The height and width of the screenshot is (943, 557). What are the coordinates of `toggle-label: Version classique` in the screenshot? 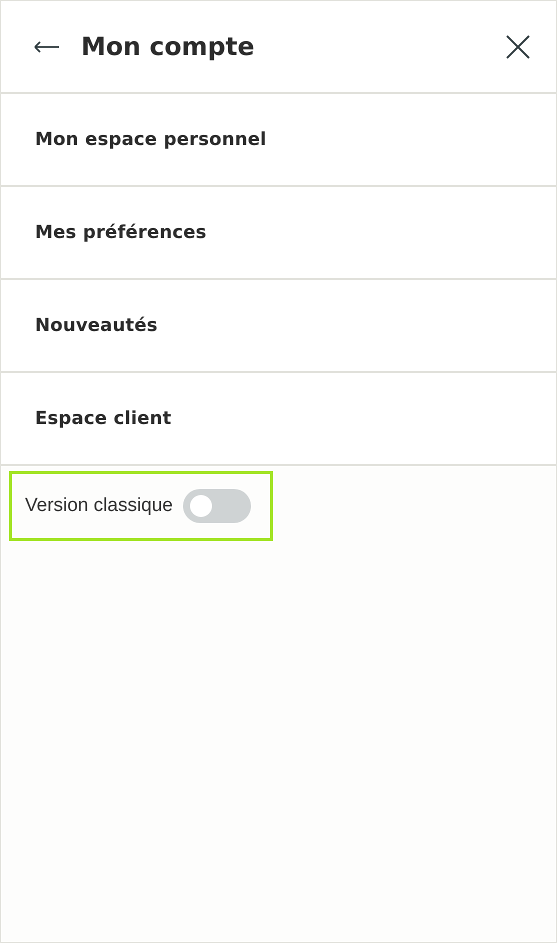 It's located at (99, 506).